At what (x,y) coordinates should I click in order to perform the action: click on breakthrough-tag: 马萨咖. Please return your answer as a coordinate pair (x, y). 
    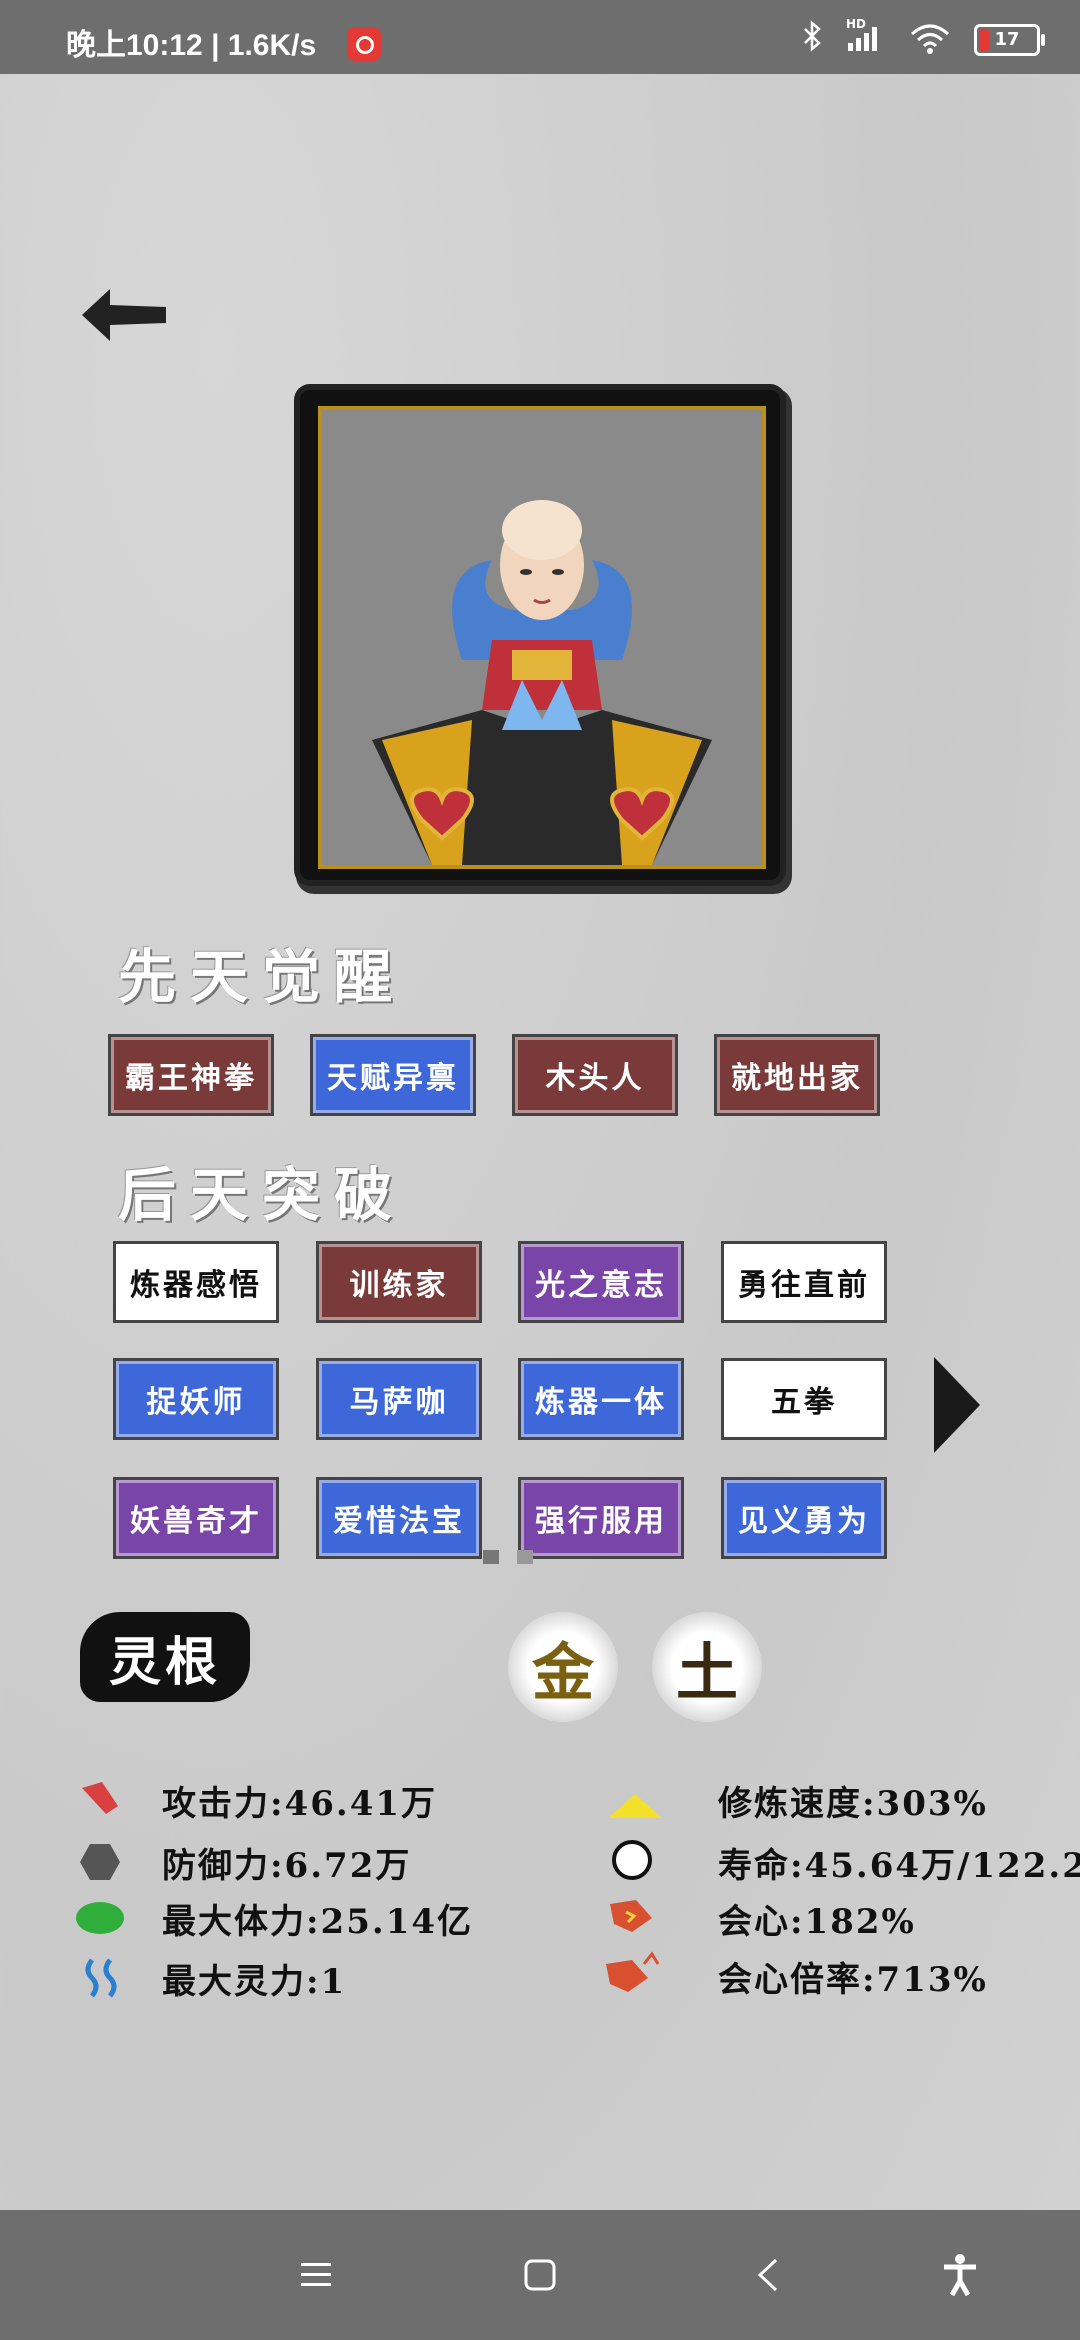
    Looking at the image, I should click on (399, 1399).